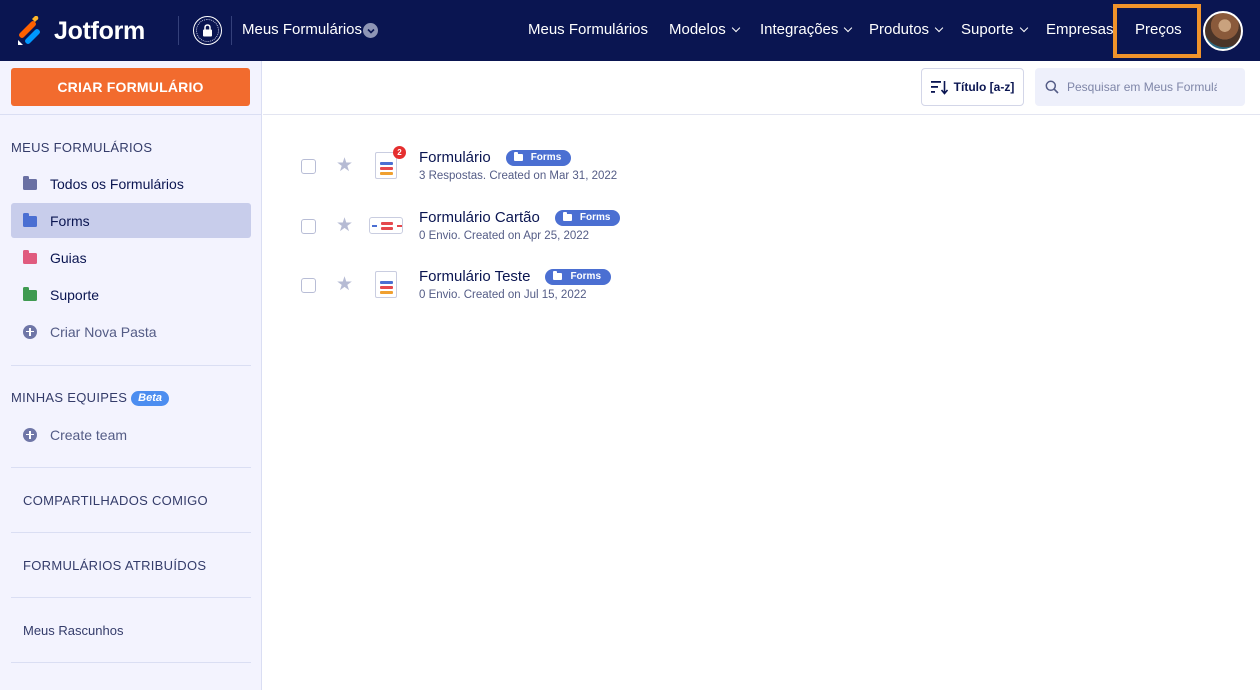 The image size is (1260, 690). What do you see at coordinates (150, 398) in the screenshot?
I see `beta-badge: Beta` at bounding box center [150, 398].